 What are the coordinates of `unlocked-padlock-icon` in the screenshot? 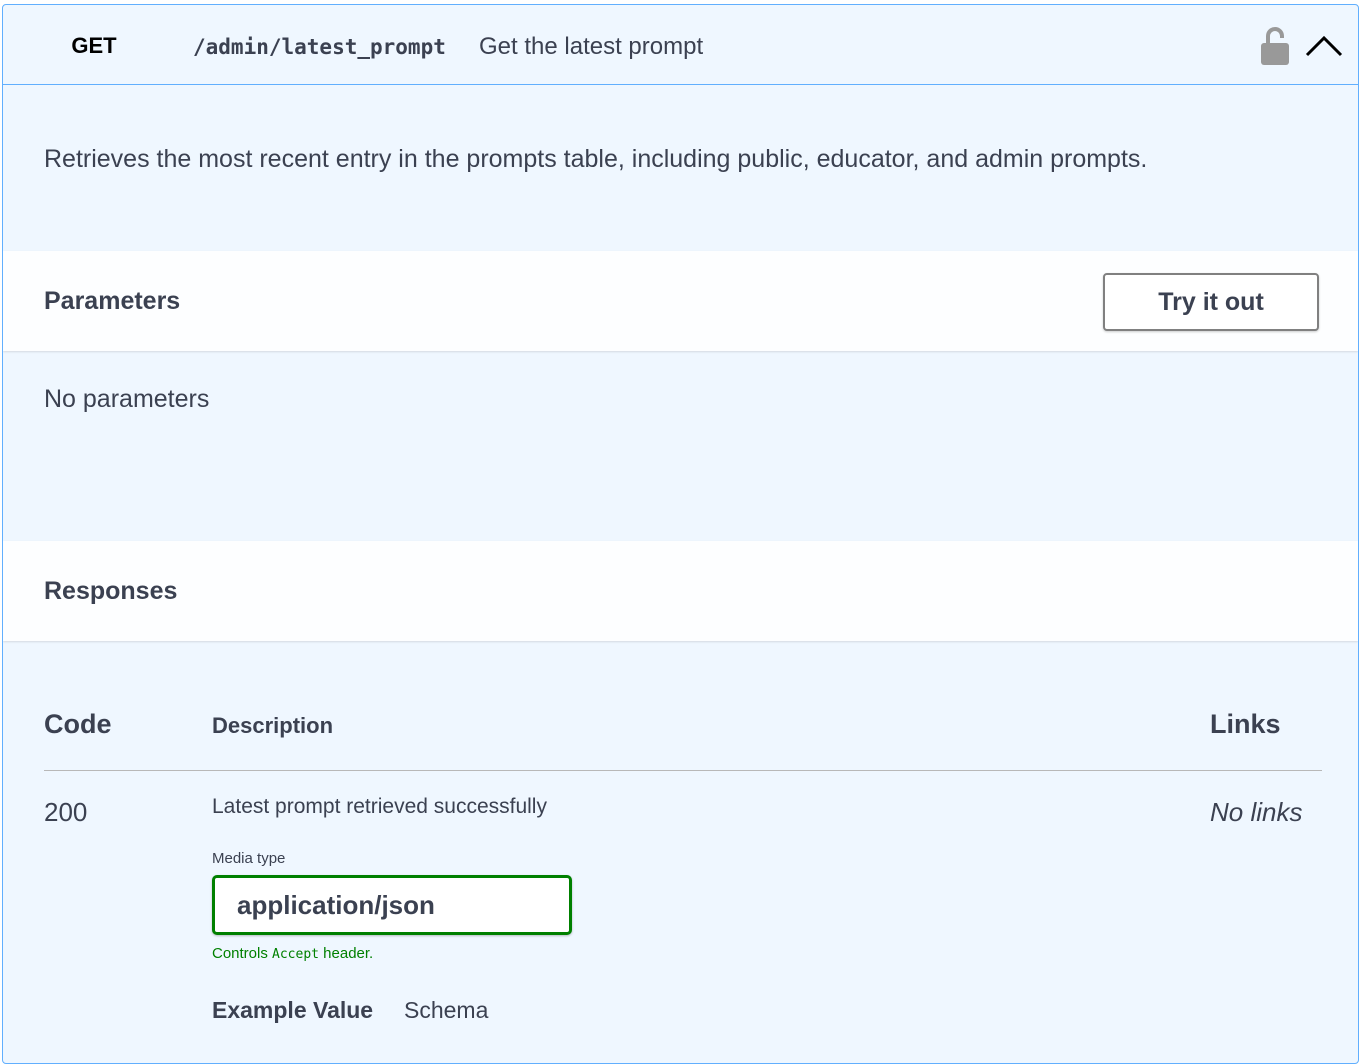 It's located at (1275, 45).